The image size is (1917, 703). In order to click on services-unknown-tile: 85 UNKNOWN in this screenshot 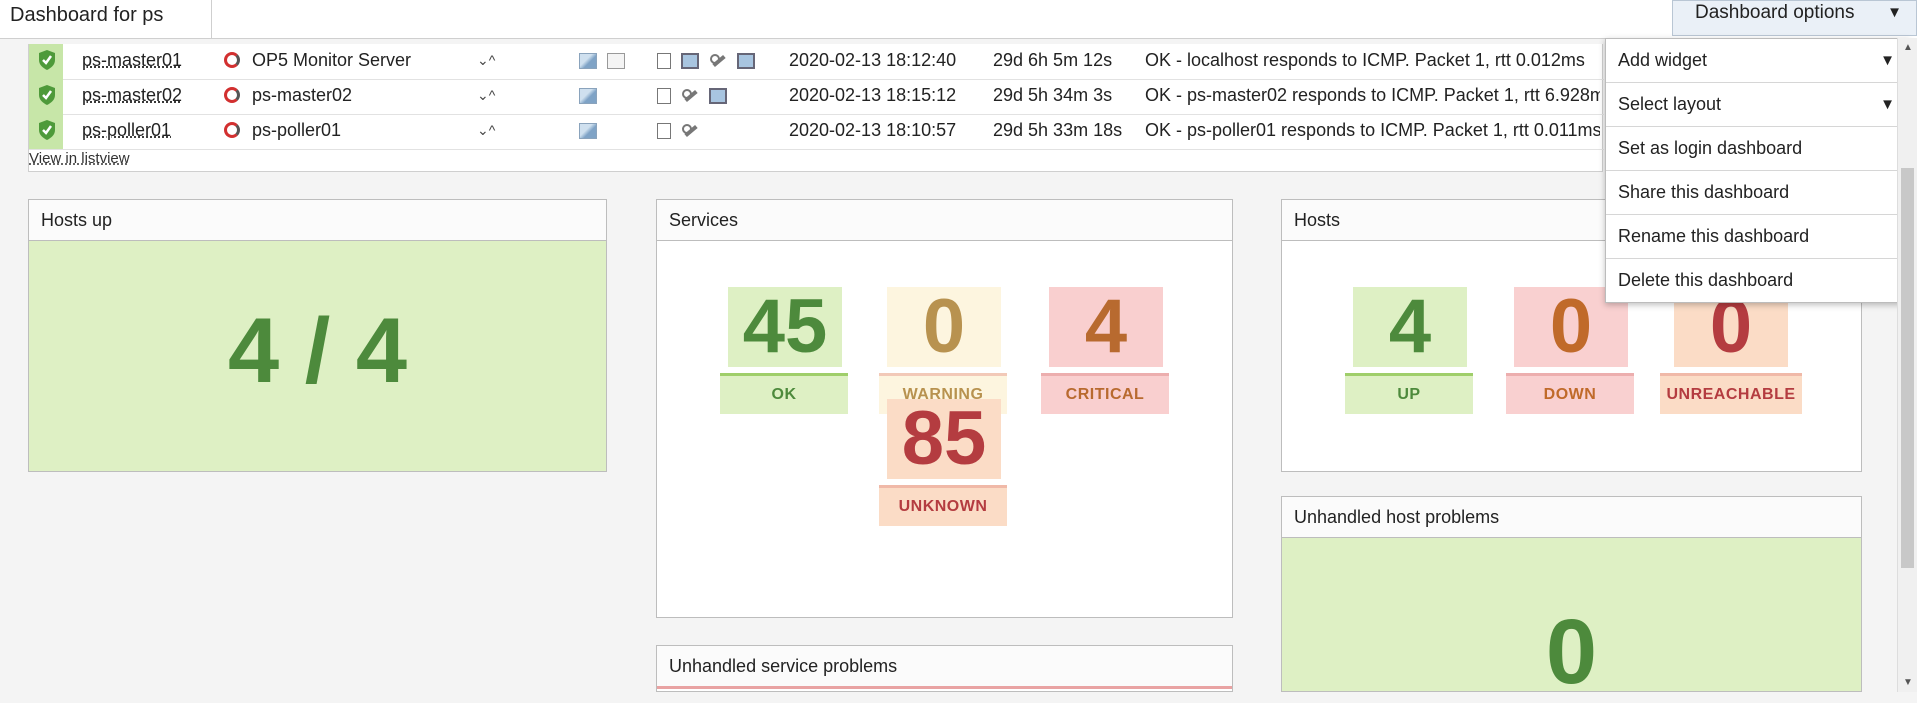, I will do `click(943, 462)`.